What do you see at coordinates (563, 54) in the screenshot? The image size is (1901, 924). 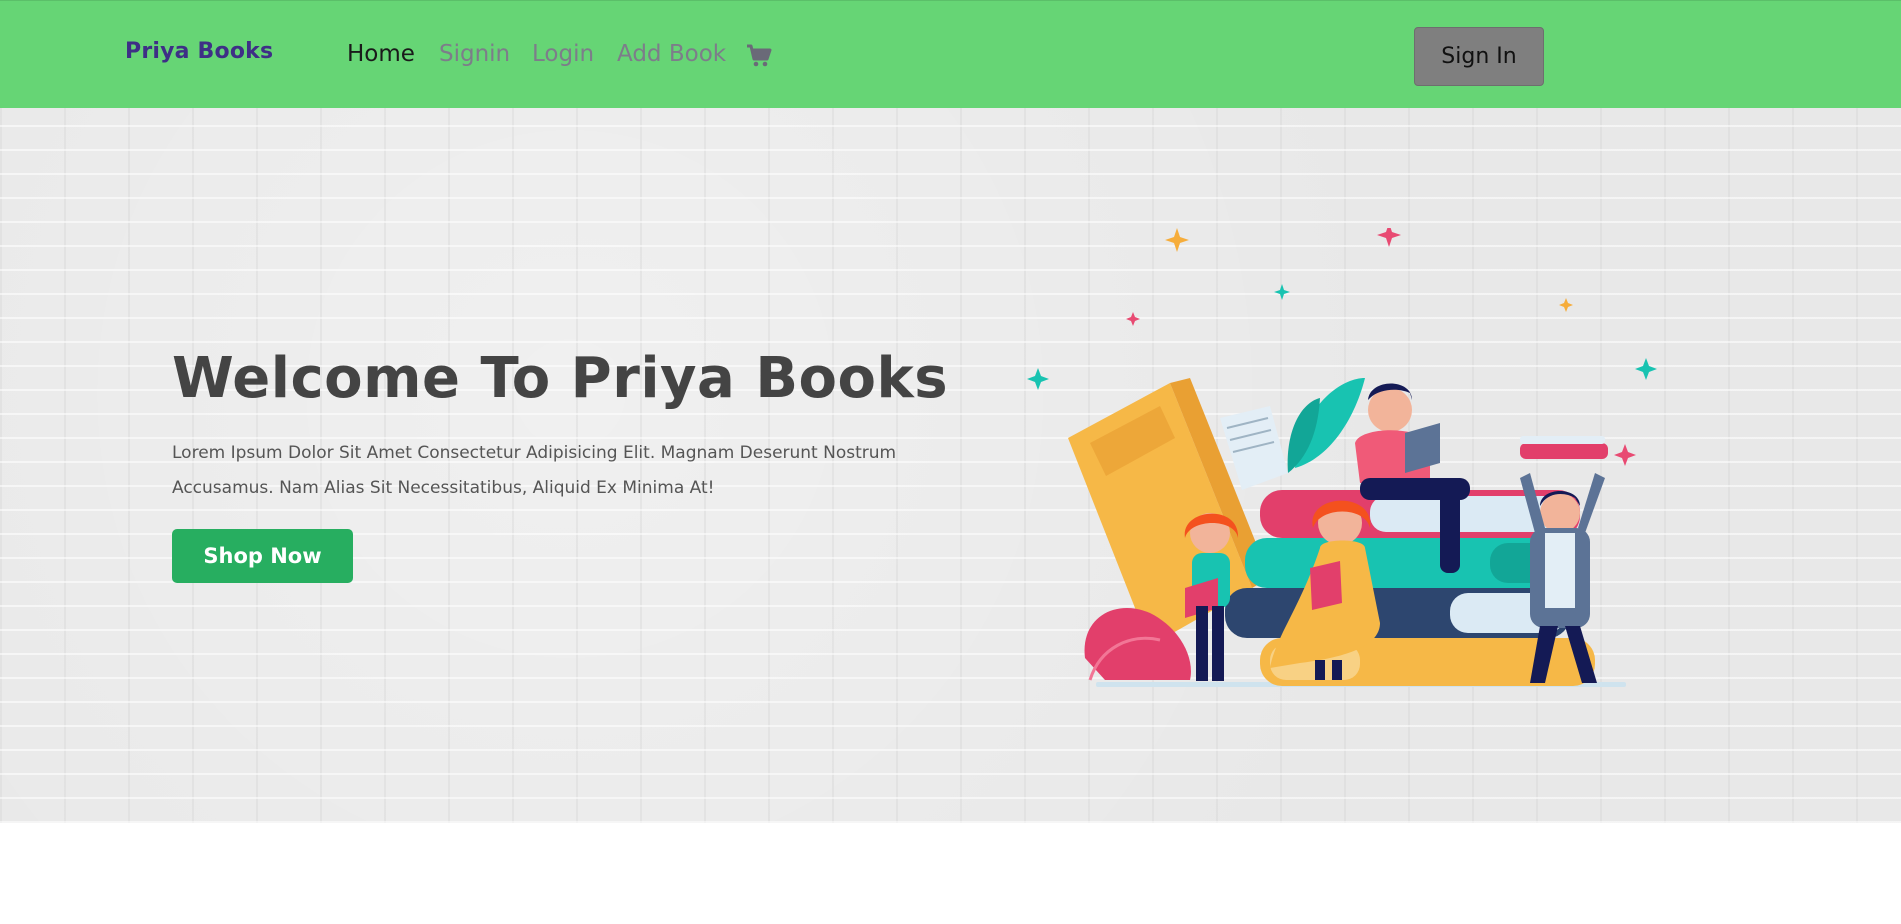 I see `nav-link-login: Login` at bounding box center [563, 54].